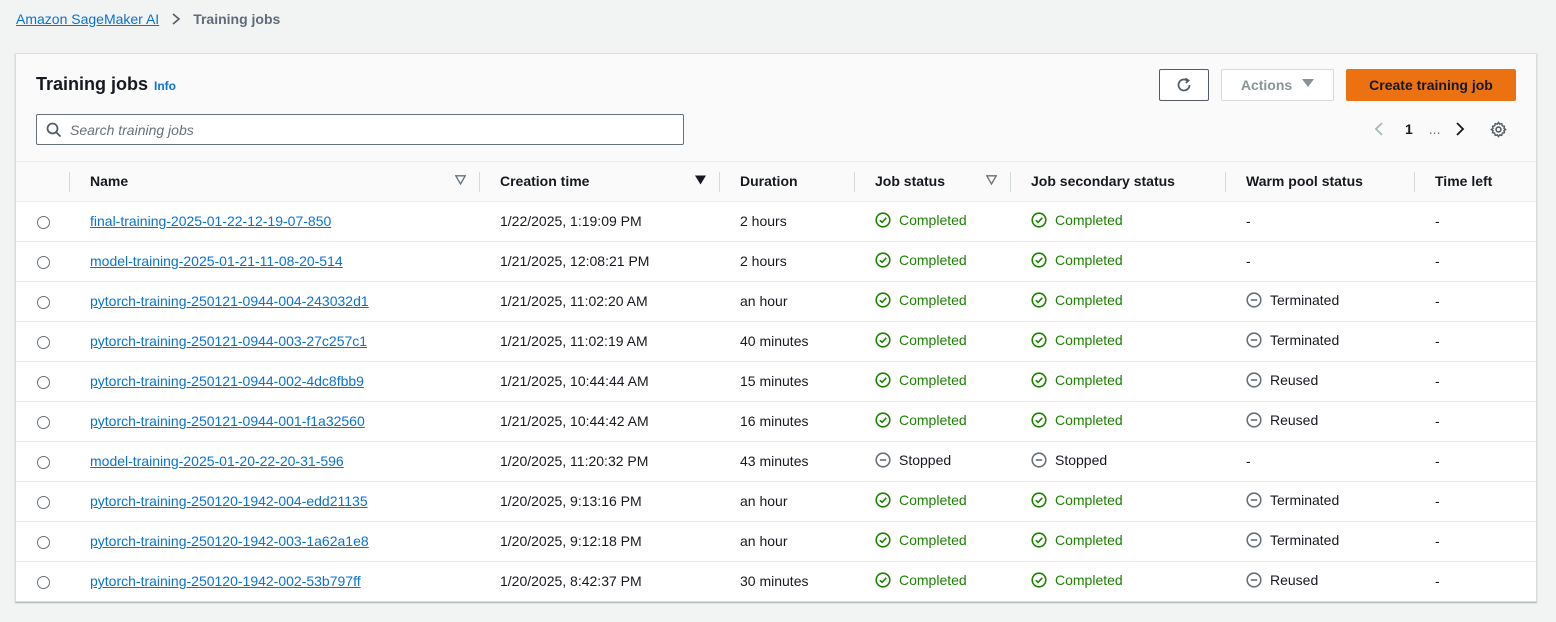 The image size is (1556, 622). I want to click on column-header-job-status: Job status, so click(933, 182).